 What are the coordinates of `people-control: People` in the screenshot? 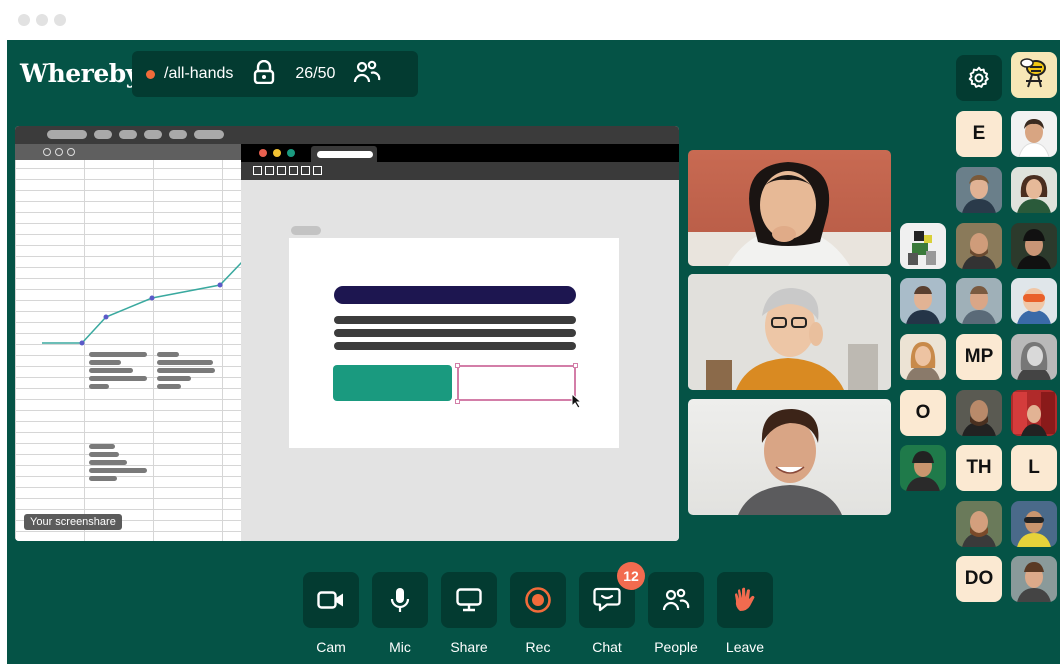 It's located at (676, 613).